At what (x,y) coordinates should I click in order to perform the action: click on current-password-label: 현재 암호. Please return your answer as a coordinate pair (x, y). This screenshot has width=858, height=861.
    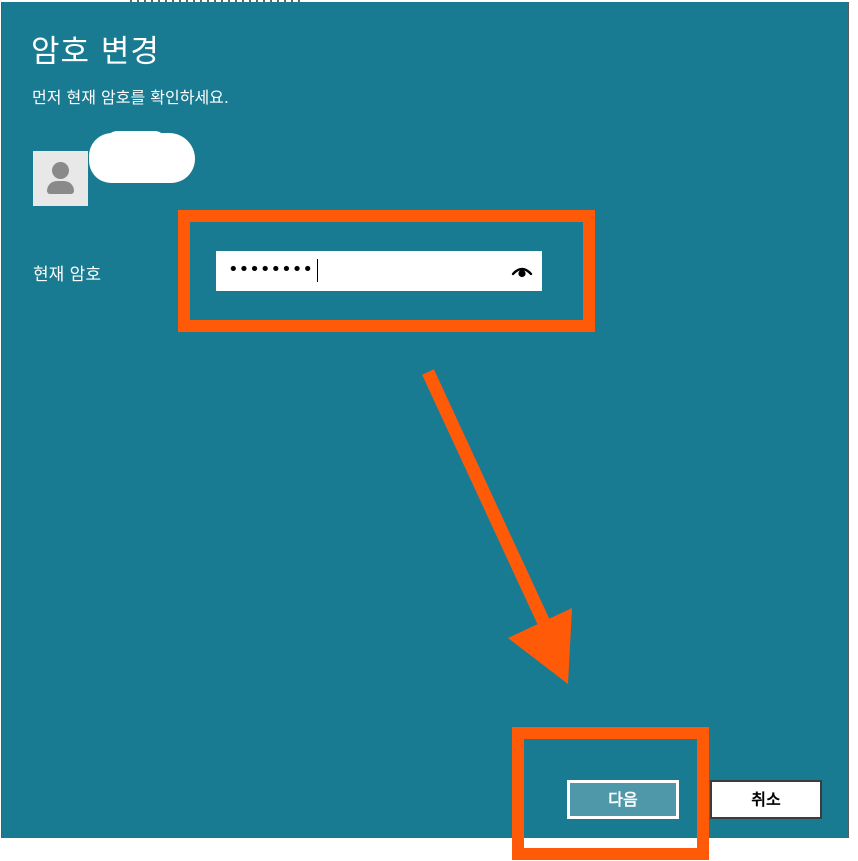
    Looking at the image, I should click on (67, 275).